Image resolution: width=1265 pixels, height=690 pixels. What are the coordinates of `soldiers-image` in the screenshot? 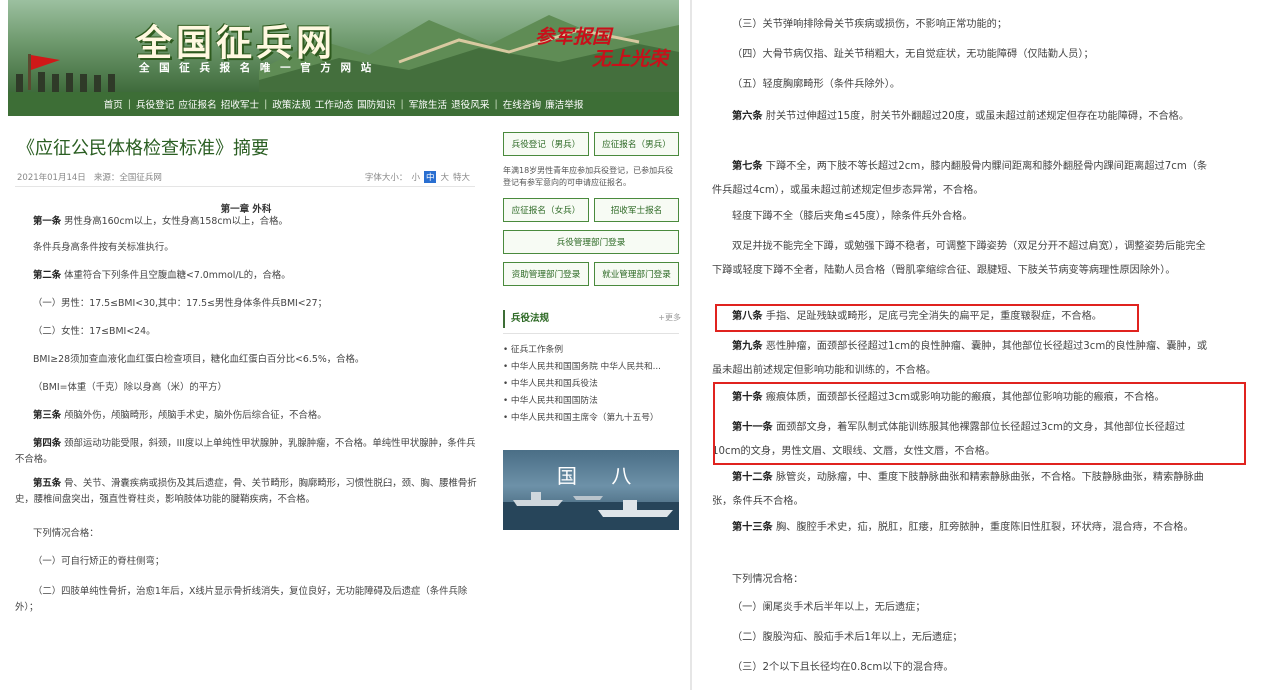 It's located at (65, 73).